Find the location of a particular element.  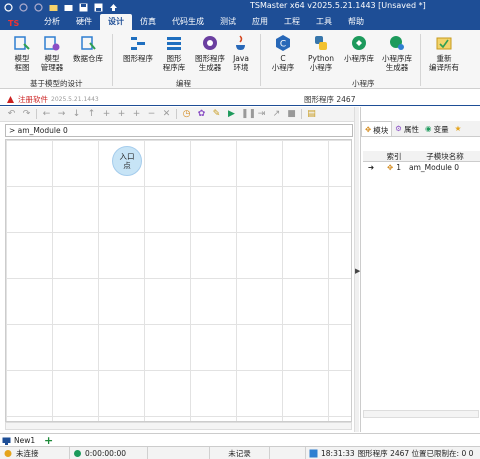

step-icon: ⇥ is located at coordinates (261, 114).